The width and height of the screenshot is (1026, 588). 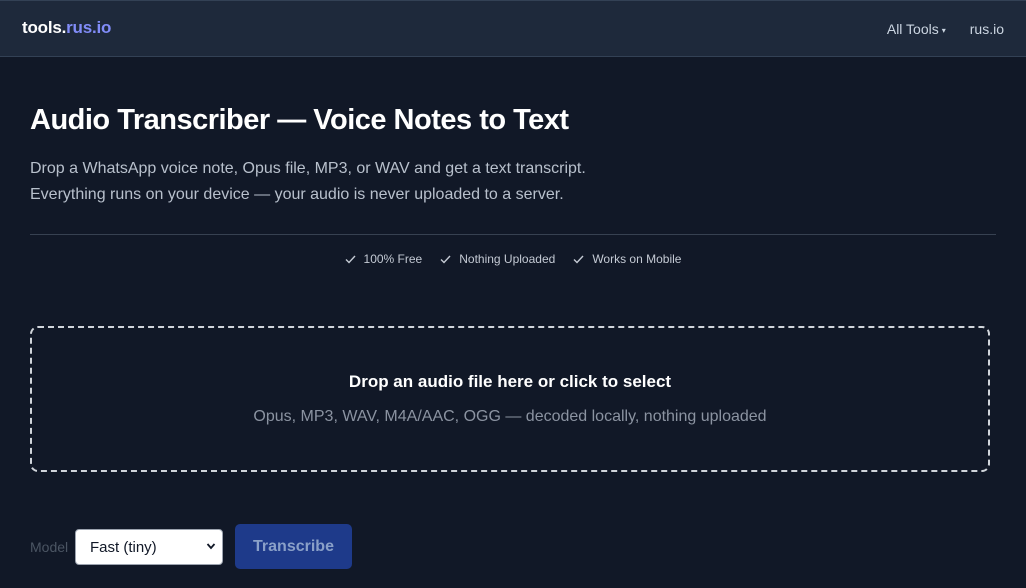 What do you see at coordinates (44, 27) in the screenshot?
I see `brand-prefix: tools.` at bounding box center [44, 27].